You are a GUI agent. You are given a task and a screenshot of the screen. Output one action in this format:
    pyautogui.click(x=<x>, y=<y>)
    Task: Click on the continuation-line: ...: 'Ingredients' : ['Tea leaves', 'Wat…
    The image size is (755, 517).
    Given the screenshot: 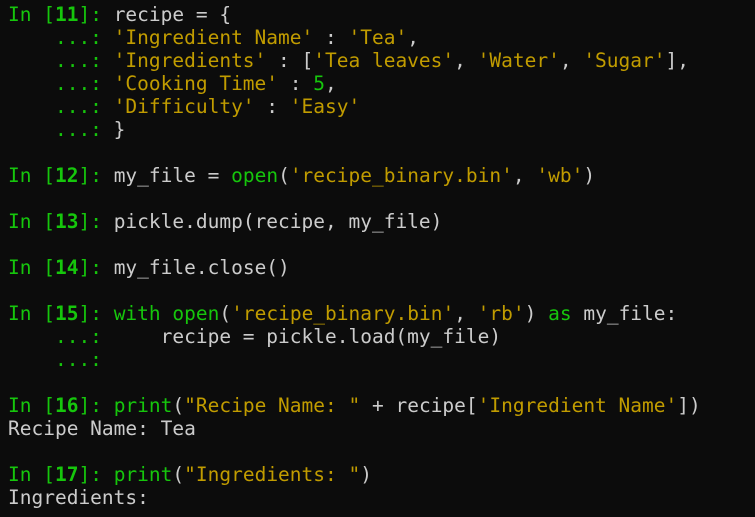 What is the action you would take?
    pyautogui.click(x=381, y=60)
    